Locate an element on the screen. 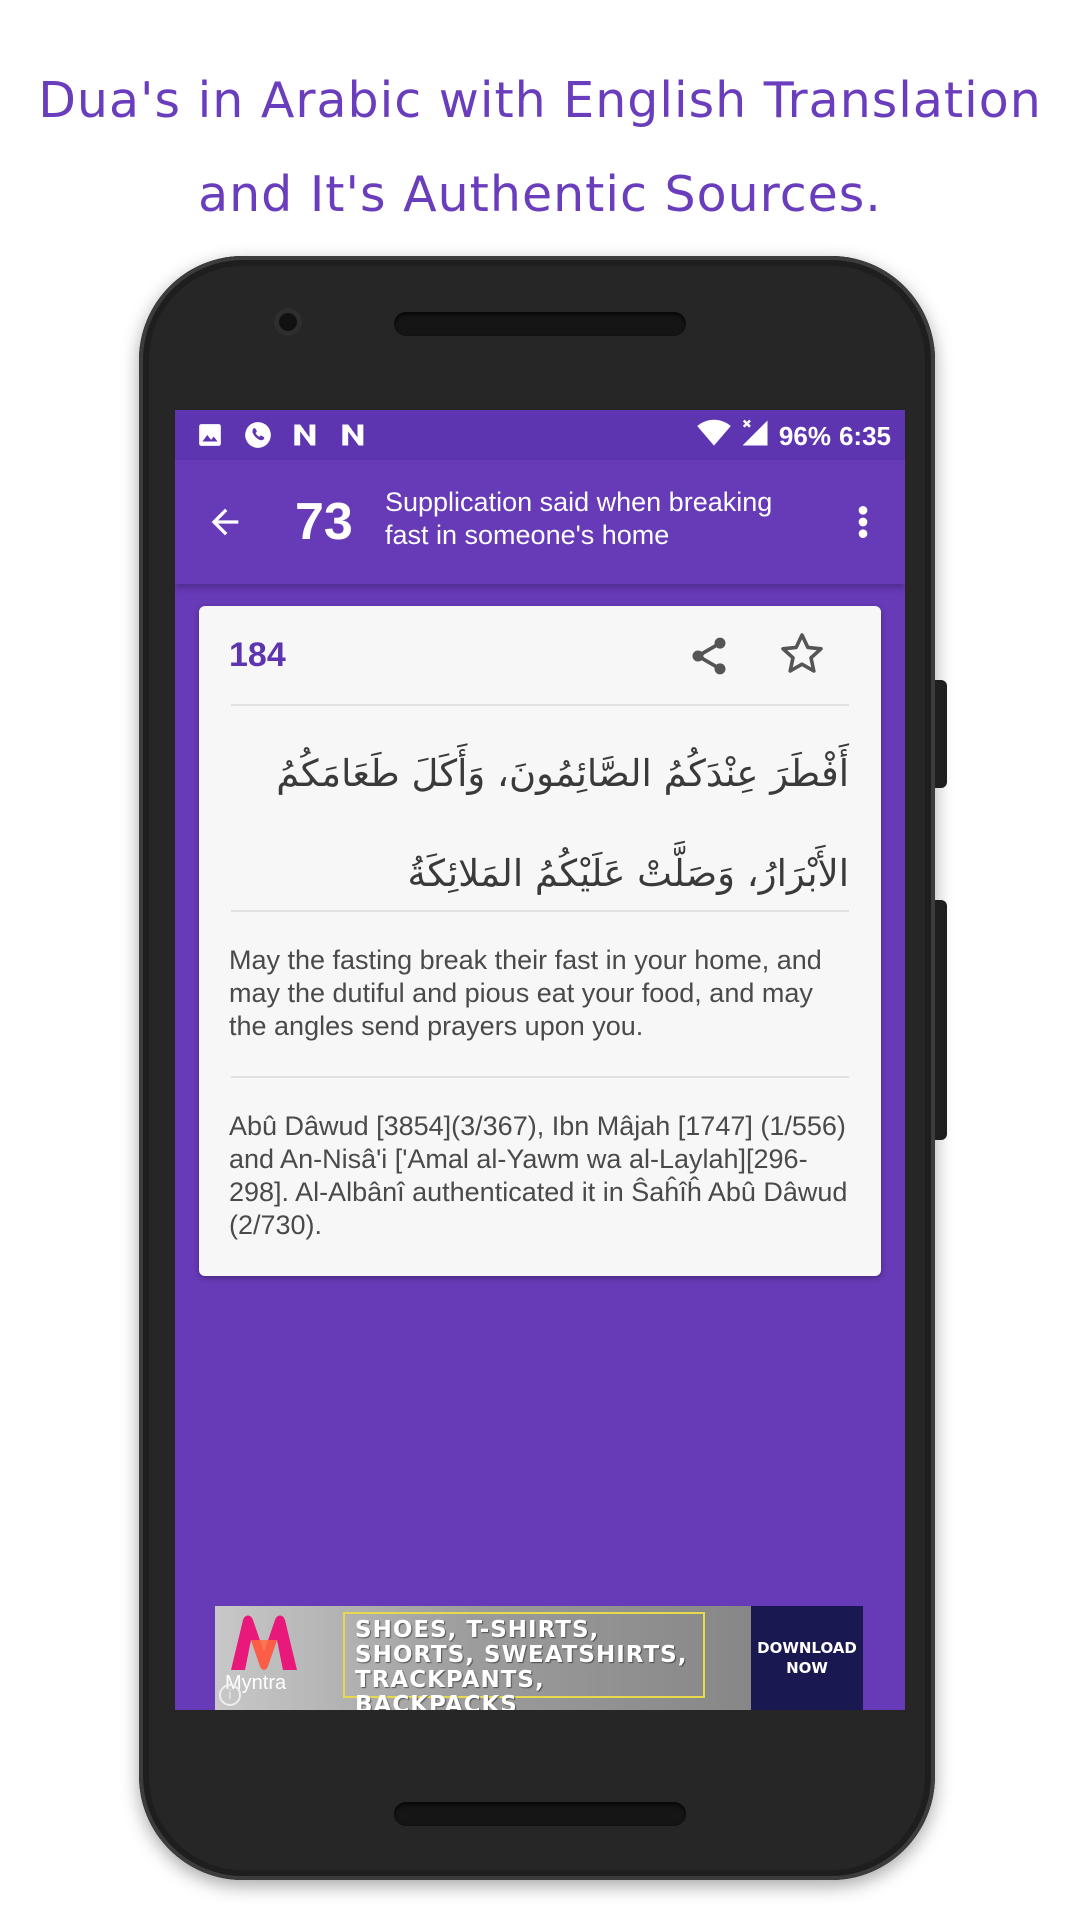 This screenshot has width=1080, height=1920. chapter-number: 73 is located at coordinates (324, 522).